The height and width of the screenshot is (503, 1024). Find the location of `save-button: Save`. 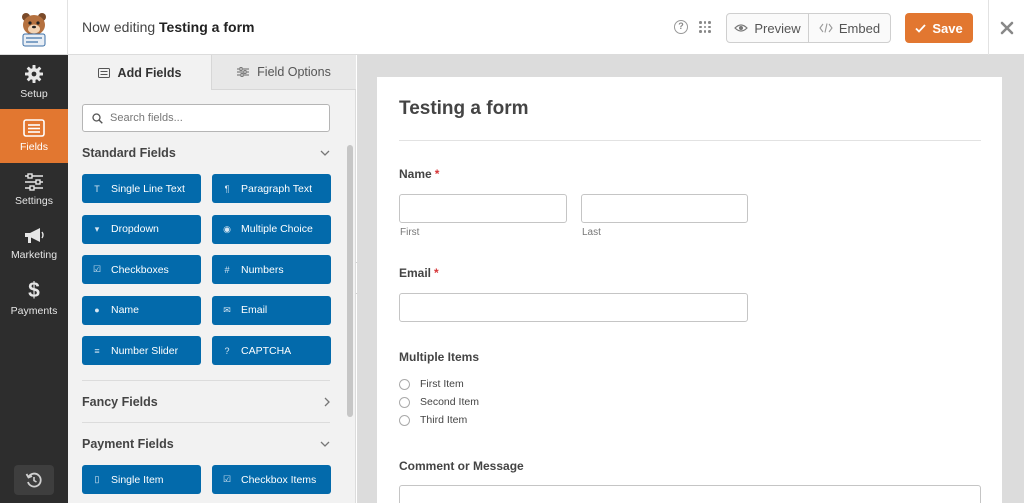

save-button: Save is located at coordinates (939, 28).